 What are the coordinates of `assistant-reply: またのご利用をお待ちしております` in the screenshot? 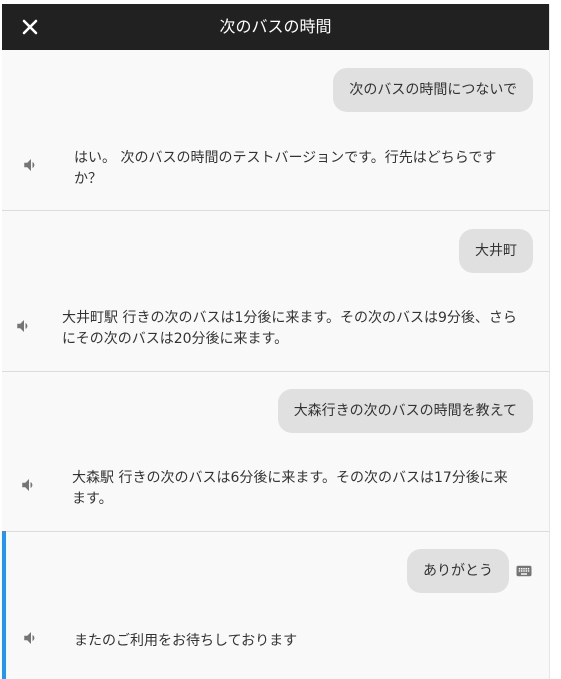 It's located at (185, 641).